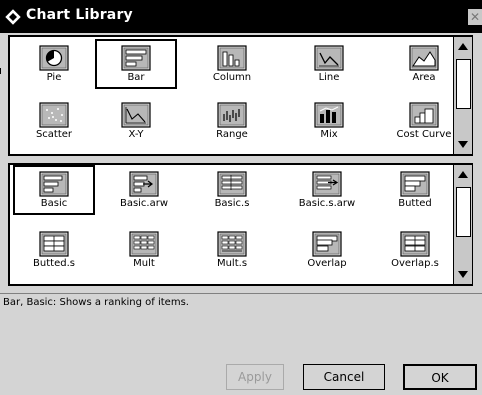  I want to click on chart-option-label: Mix, so click(329, 134).